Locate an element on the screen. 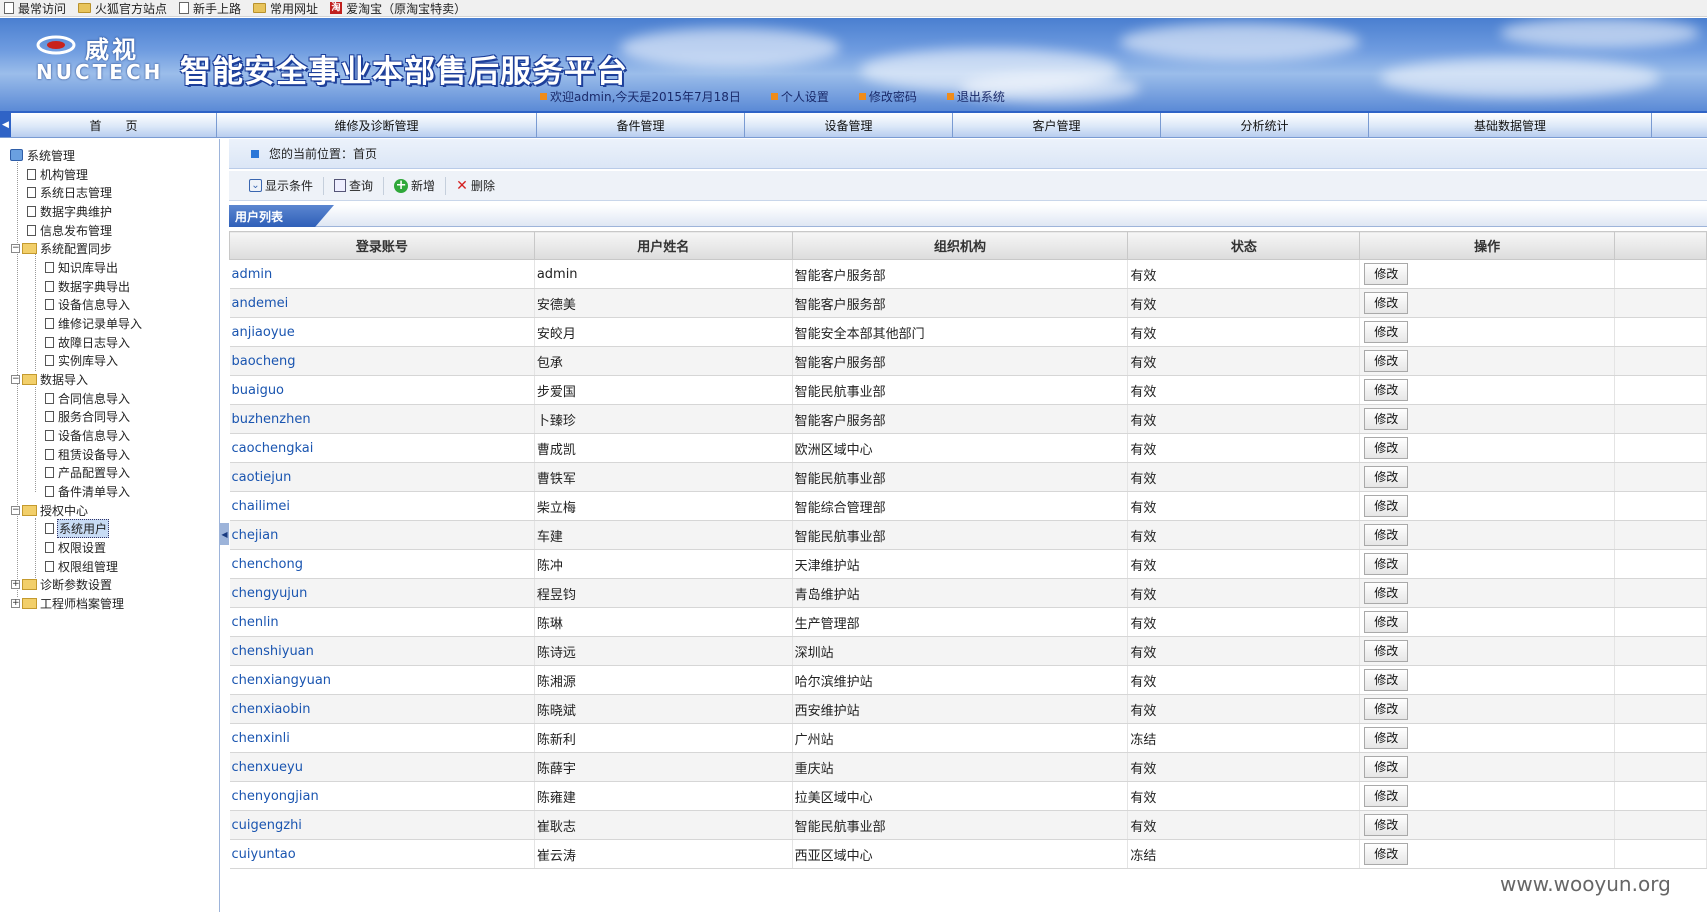 This screenshot has height=912, width=1707. cell-account: buaiguo is located at coordinates (382, 390).